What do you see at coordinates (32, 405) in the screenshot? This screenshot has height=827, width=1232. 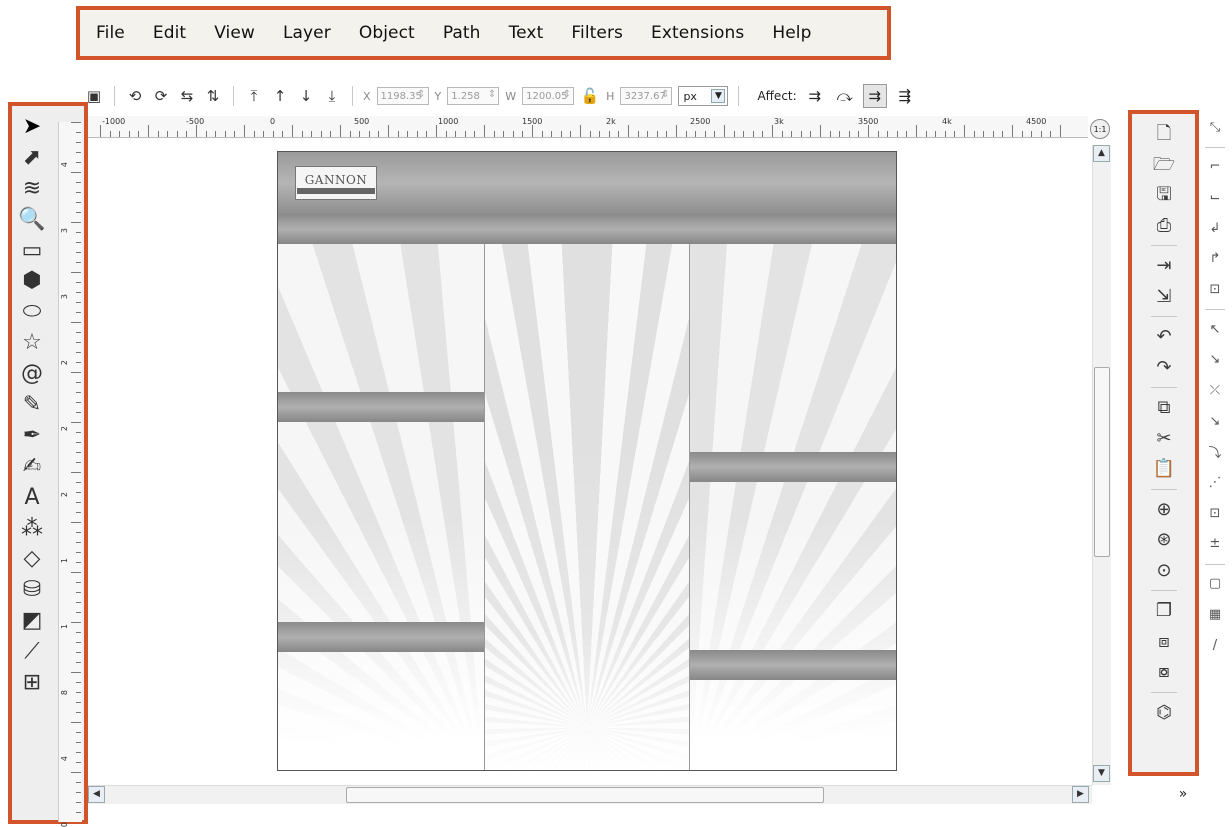 I see `pencil-tool-icon: ✎` at bounding box center [32, 405].